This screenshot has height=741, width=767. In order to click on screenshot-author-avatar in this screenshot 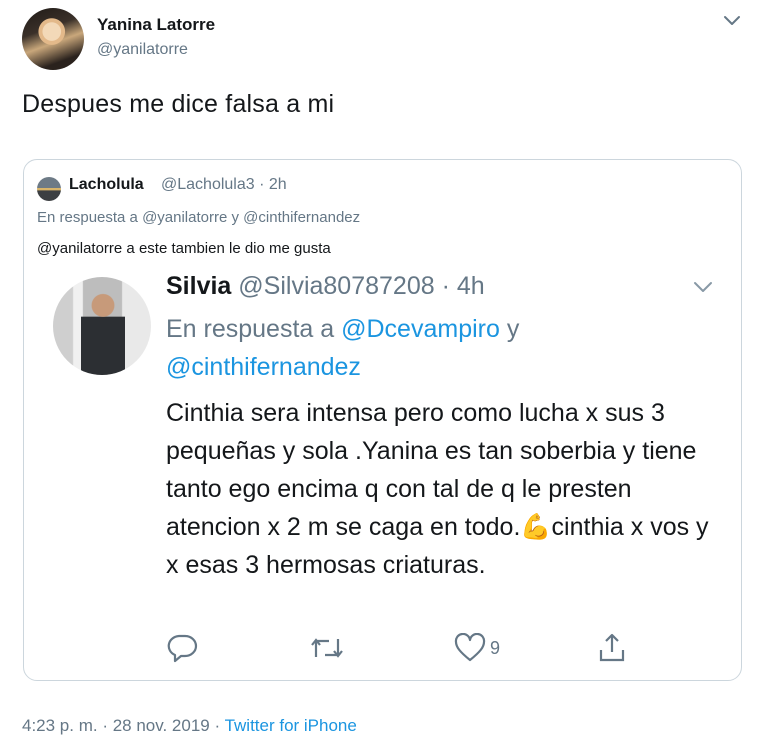, I will do `click(102, 326)`.